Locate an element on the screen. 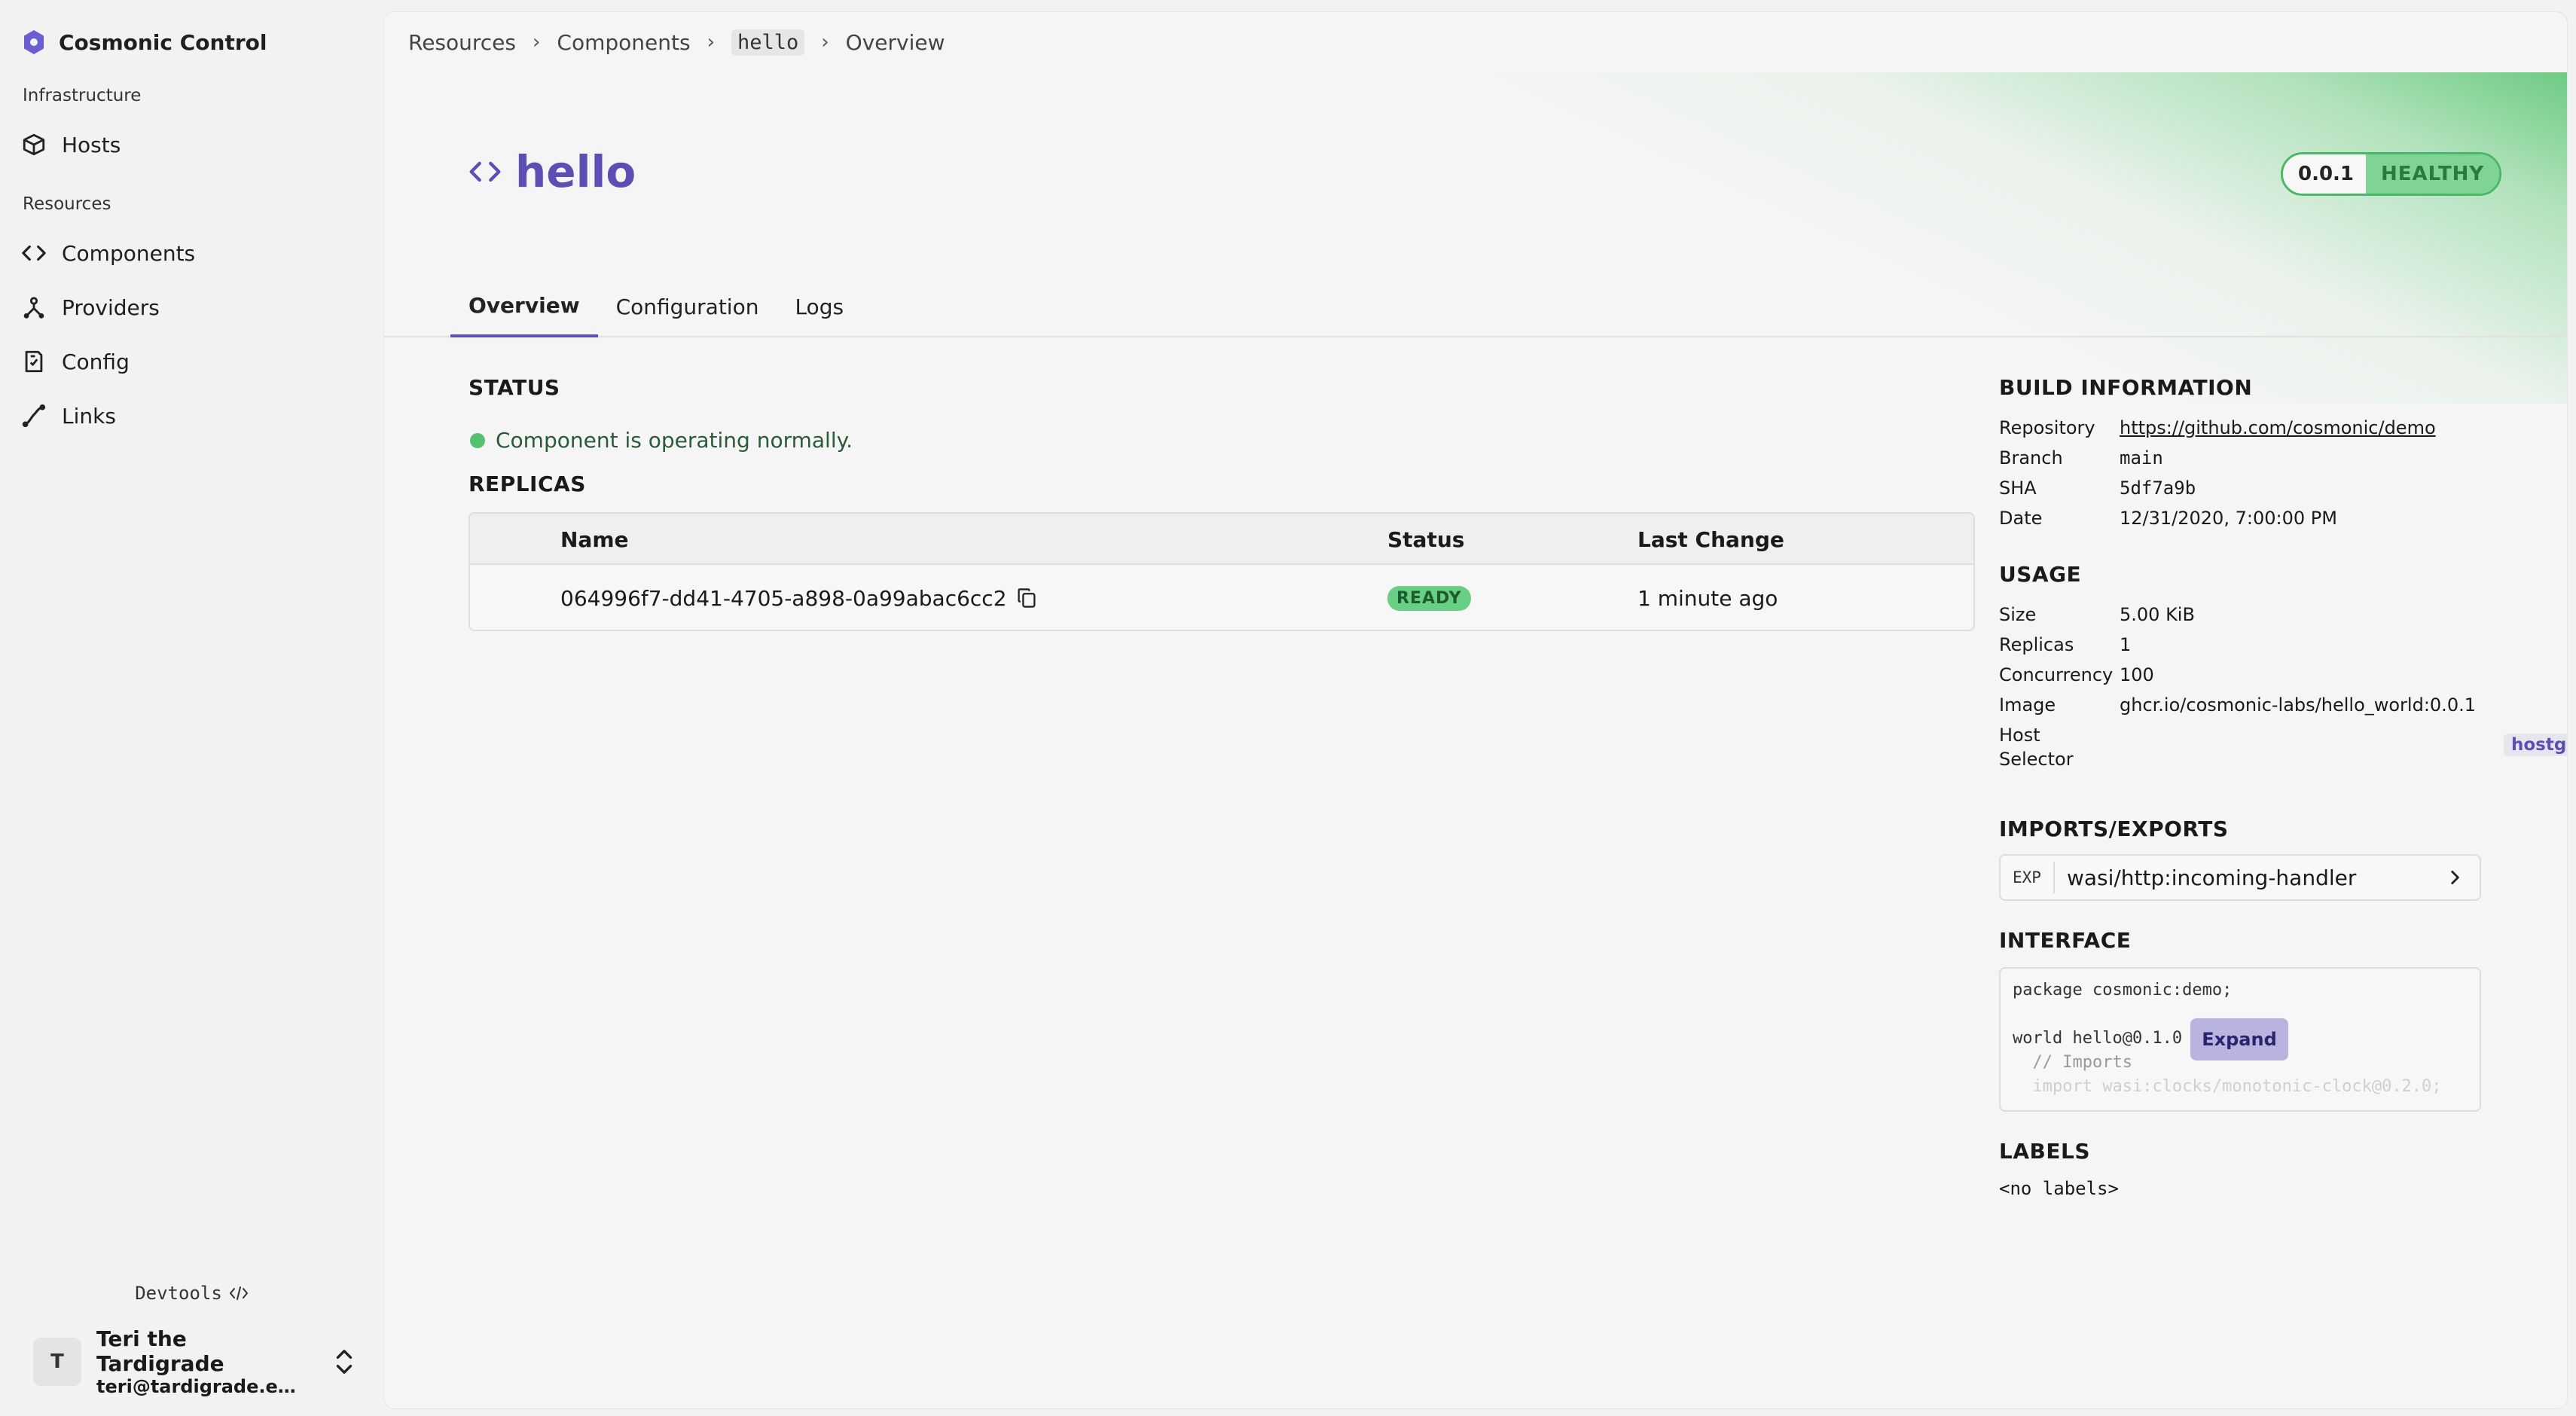  table-row-name: 064996f7-dd41-4705-a898-0a99abac6cc2 is located at coordinates (799, 597).